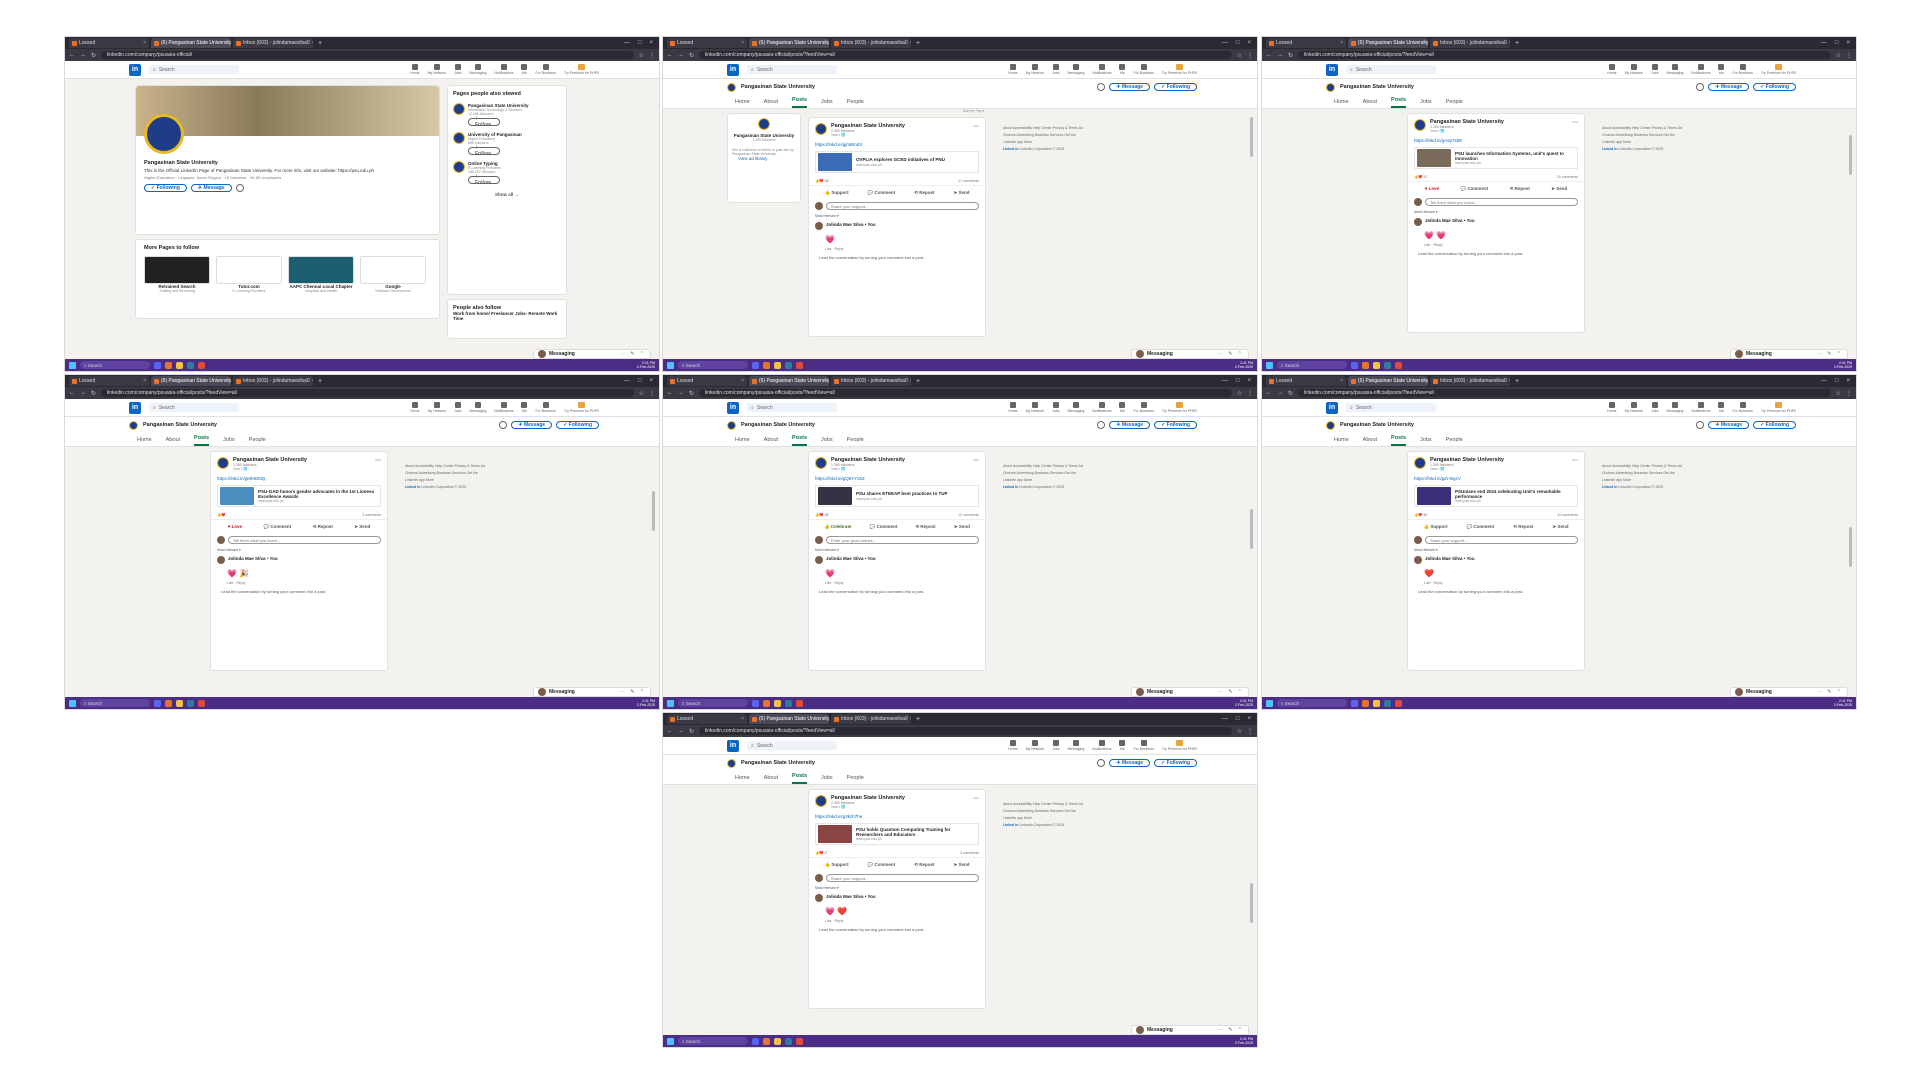 This screenshot has width=1920, height=1080. Describe the element at coordinates (1190, 354) in the screenshot. I see `messaging-dock: Messaging ⋯ ✎ ⌃` at that location.